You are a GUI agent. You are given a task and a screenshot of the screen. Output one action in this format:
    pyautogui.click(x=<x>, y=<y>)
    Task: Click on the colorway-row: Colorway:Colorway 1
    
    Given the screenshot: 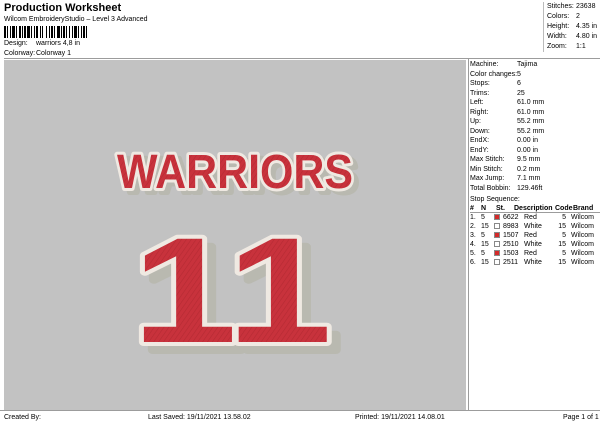 What is the action you would take?
    pyautogui.click(x=37, y=53)
    